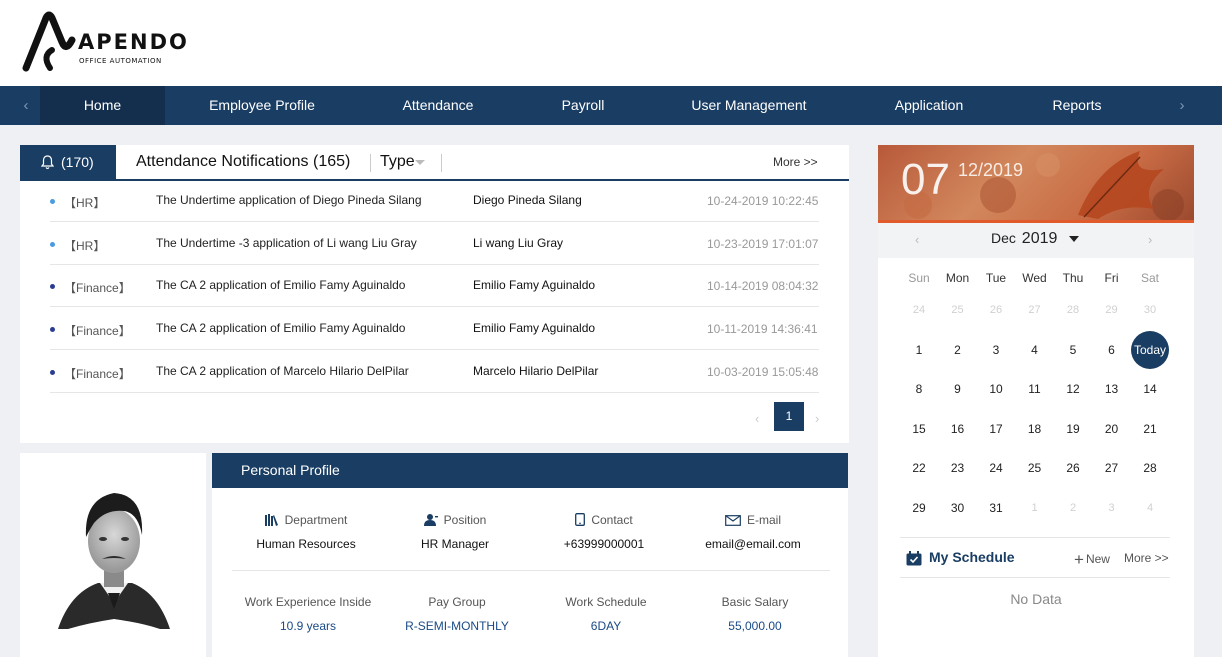 This screenshot has width=1222, height=657. I want to click on calendar-day: 21, so click(1150, 429).